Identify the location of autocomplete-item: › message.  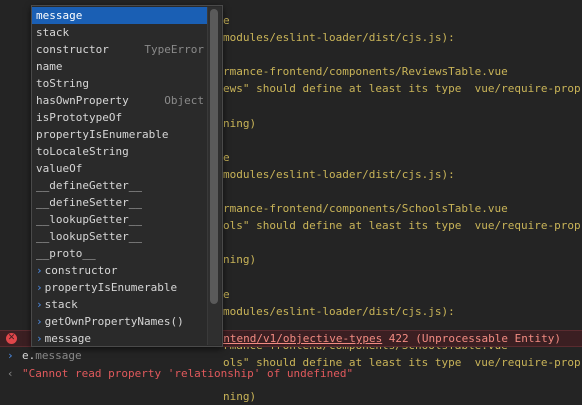
(120, 338).